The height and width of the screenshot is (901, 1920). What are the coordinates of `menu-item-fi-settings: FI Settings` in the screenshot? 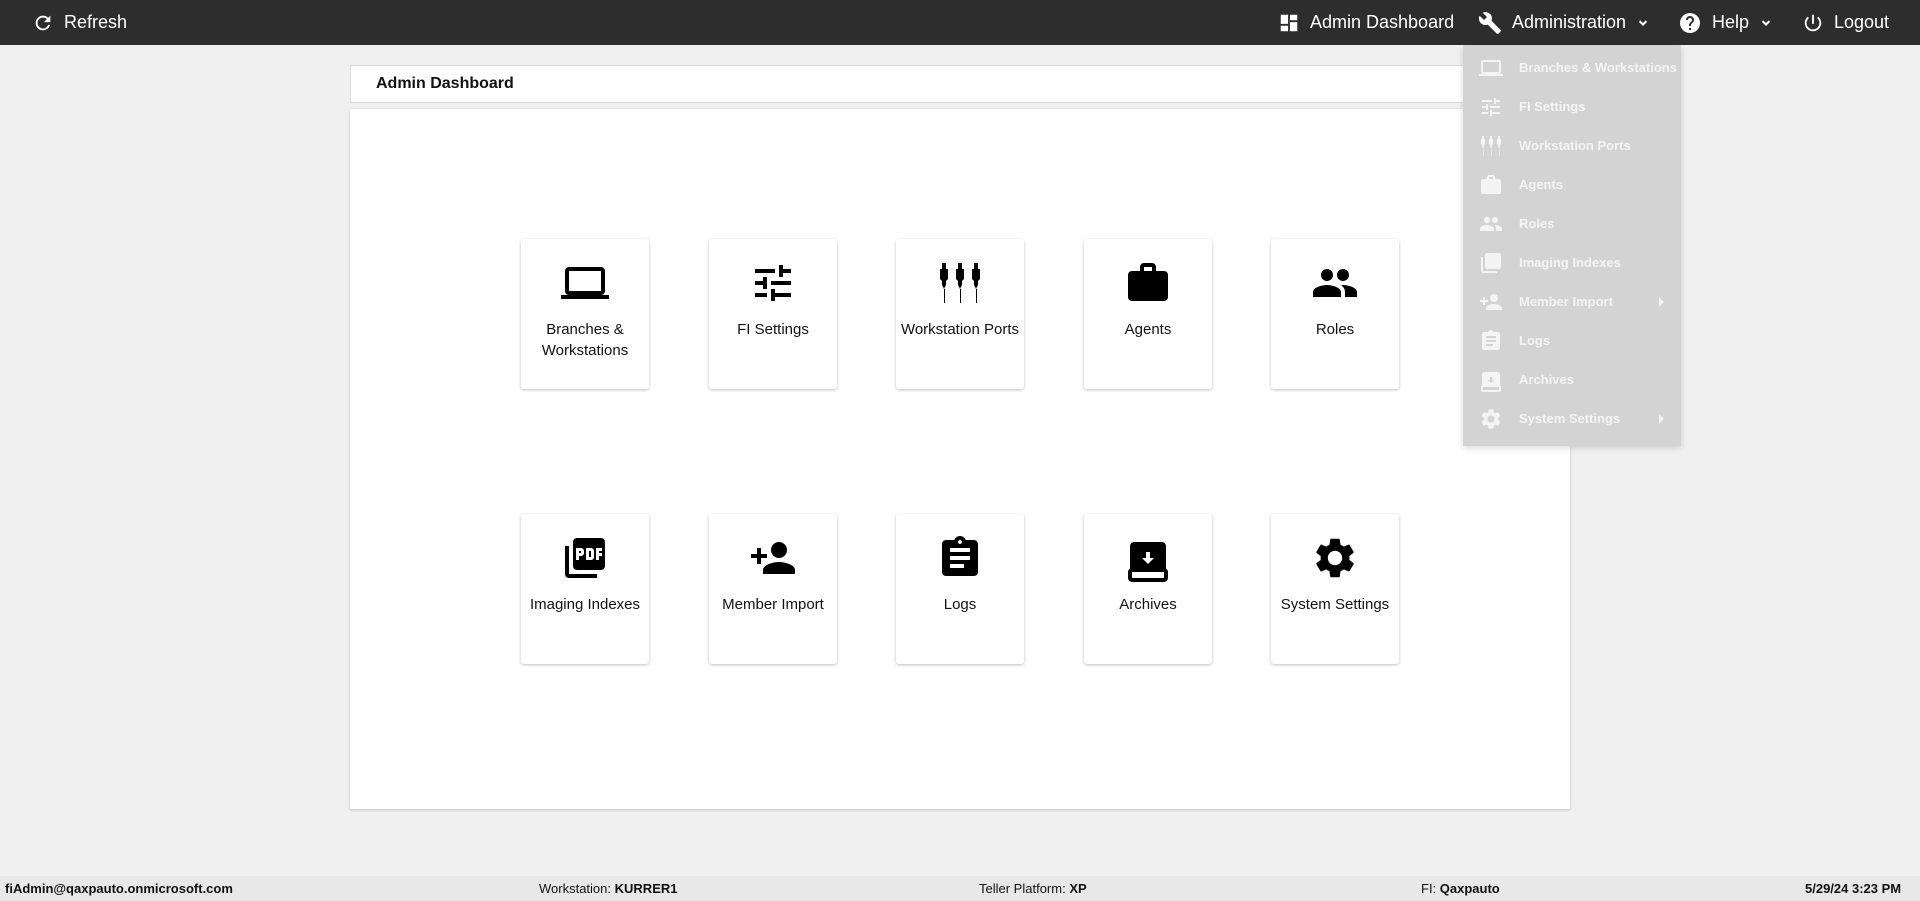 It's located at (1572, 106).